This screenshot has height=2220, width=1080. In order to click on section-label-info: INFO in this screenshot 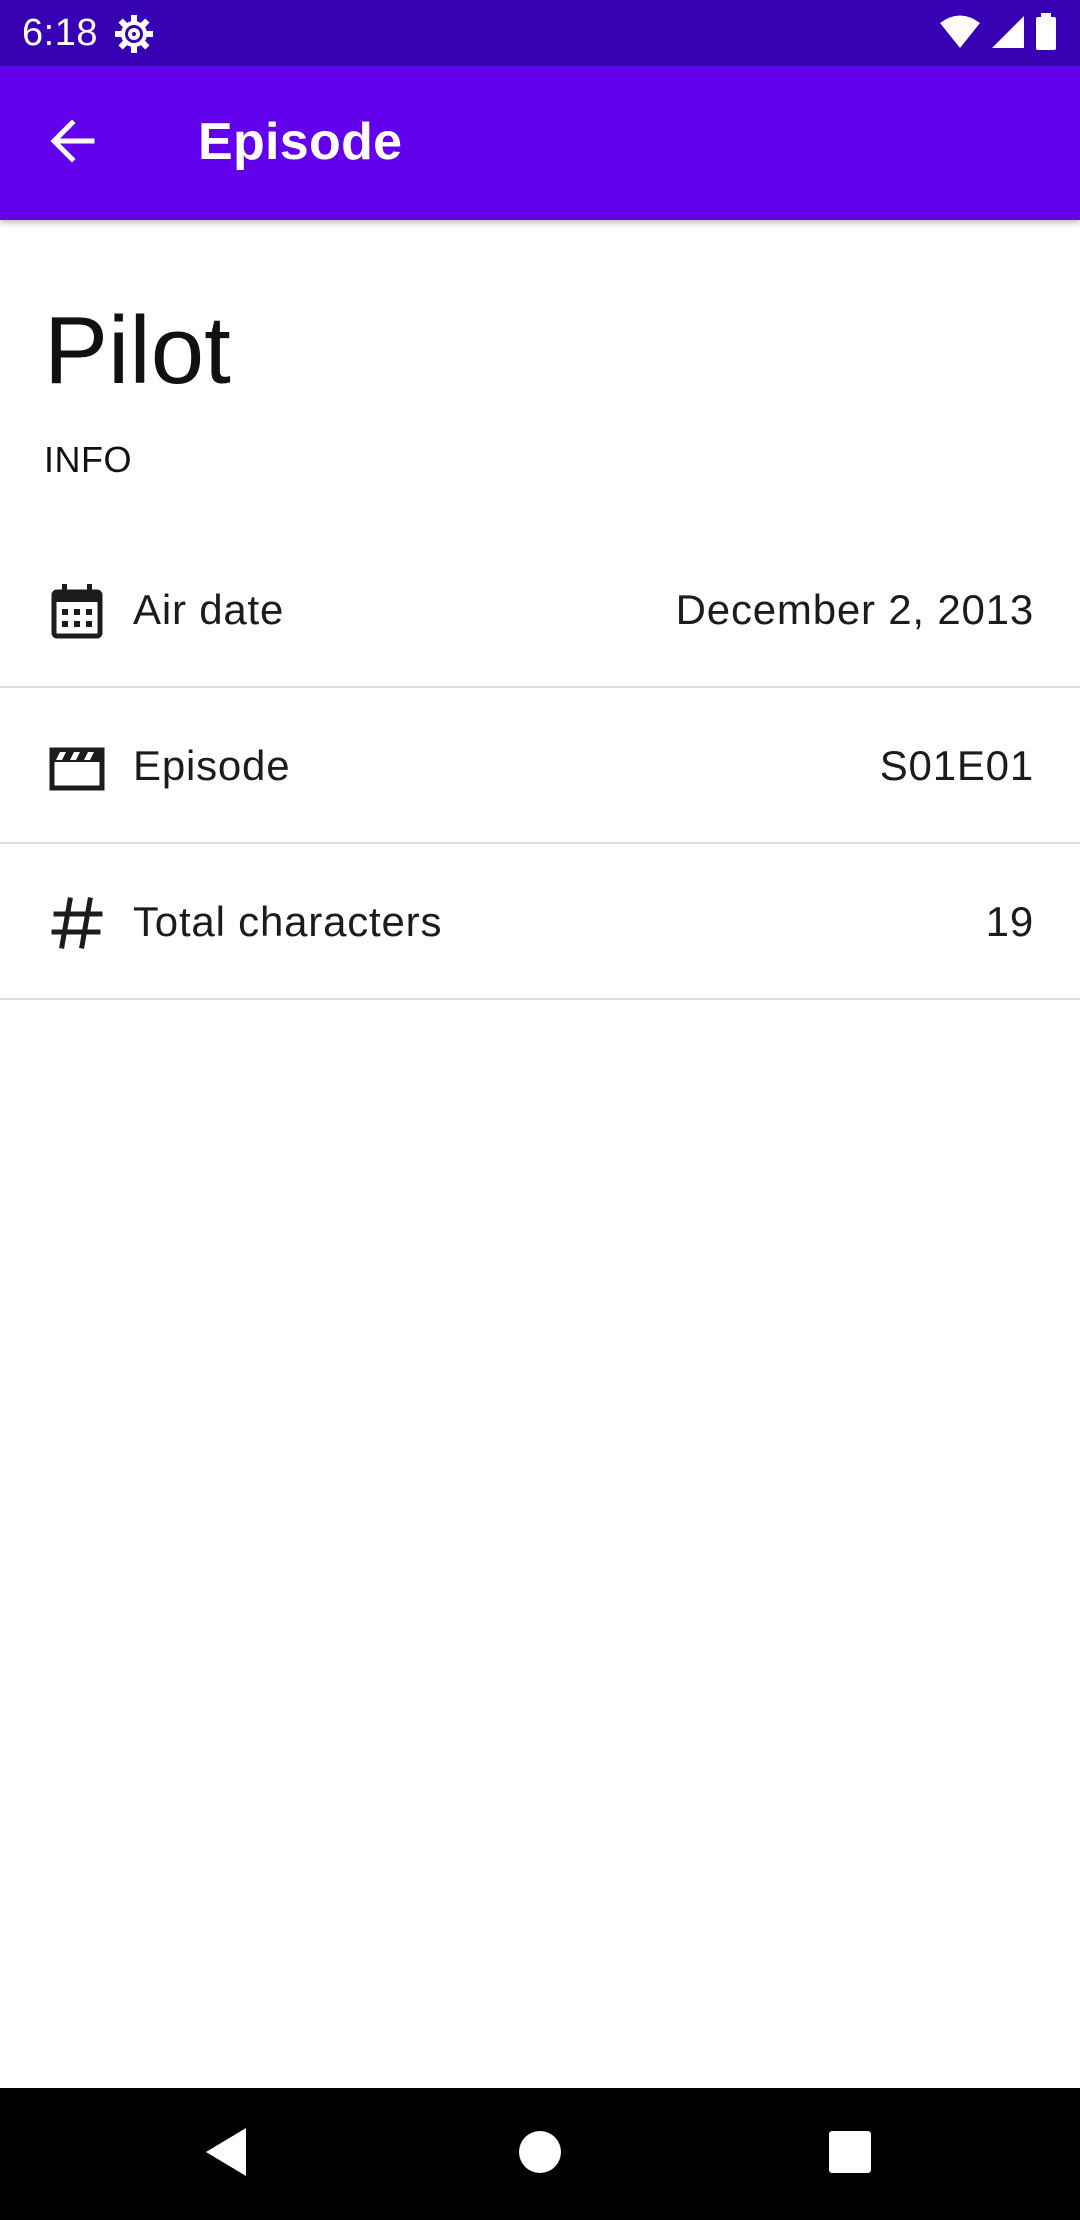, I will do `click(88, 459)`.